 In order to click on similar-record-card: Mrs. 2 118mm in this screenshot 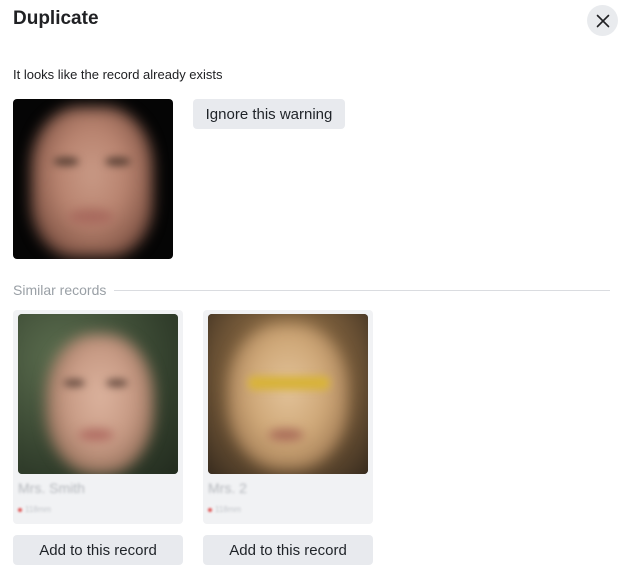, I will do `click(288, 417)`.